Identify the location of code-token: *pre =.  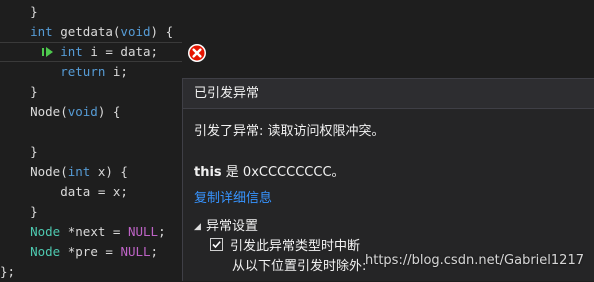
(90, 251).